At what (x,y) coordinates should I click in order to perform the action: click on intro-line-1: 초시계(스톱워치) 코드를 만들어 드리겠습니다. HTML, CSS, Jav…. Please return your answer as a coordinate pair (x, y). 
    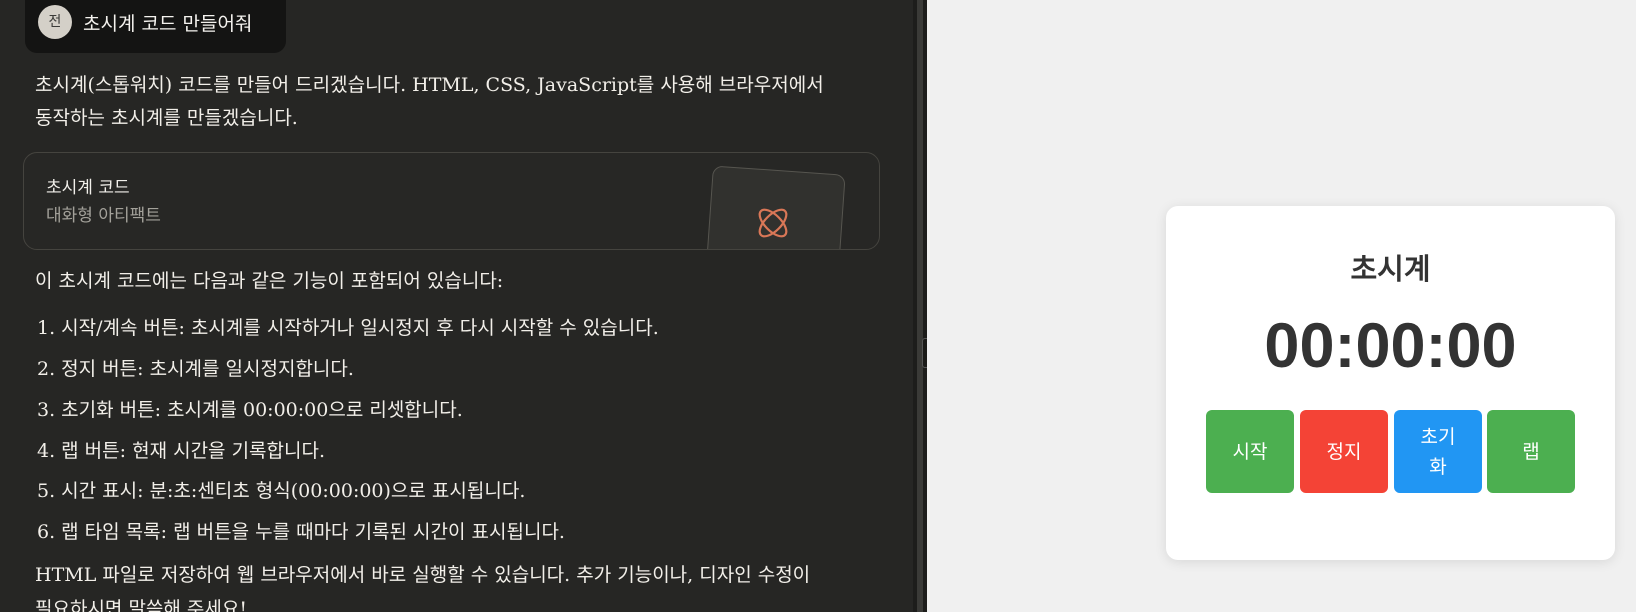
    Looking at the image, I should click on (429, 85).